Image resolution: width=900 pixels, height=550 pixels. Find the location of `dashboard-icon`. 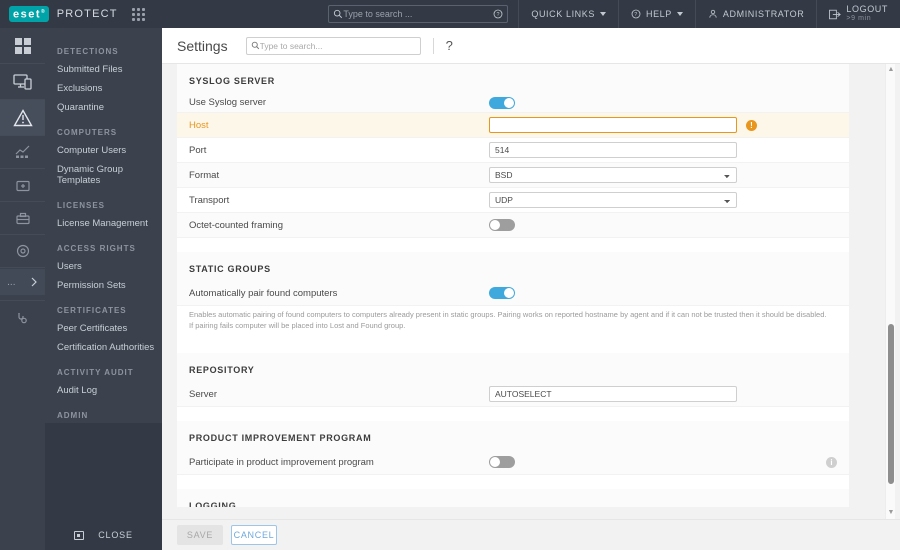

dashboard-icon is located at coordinates (23, 46).